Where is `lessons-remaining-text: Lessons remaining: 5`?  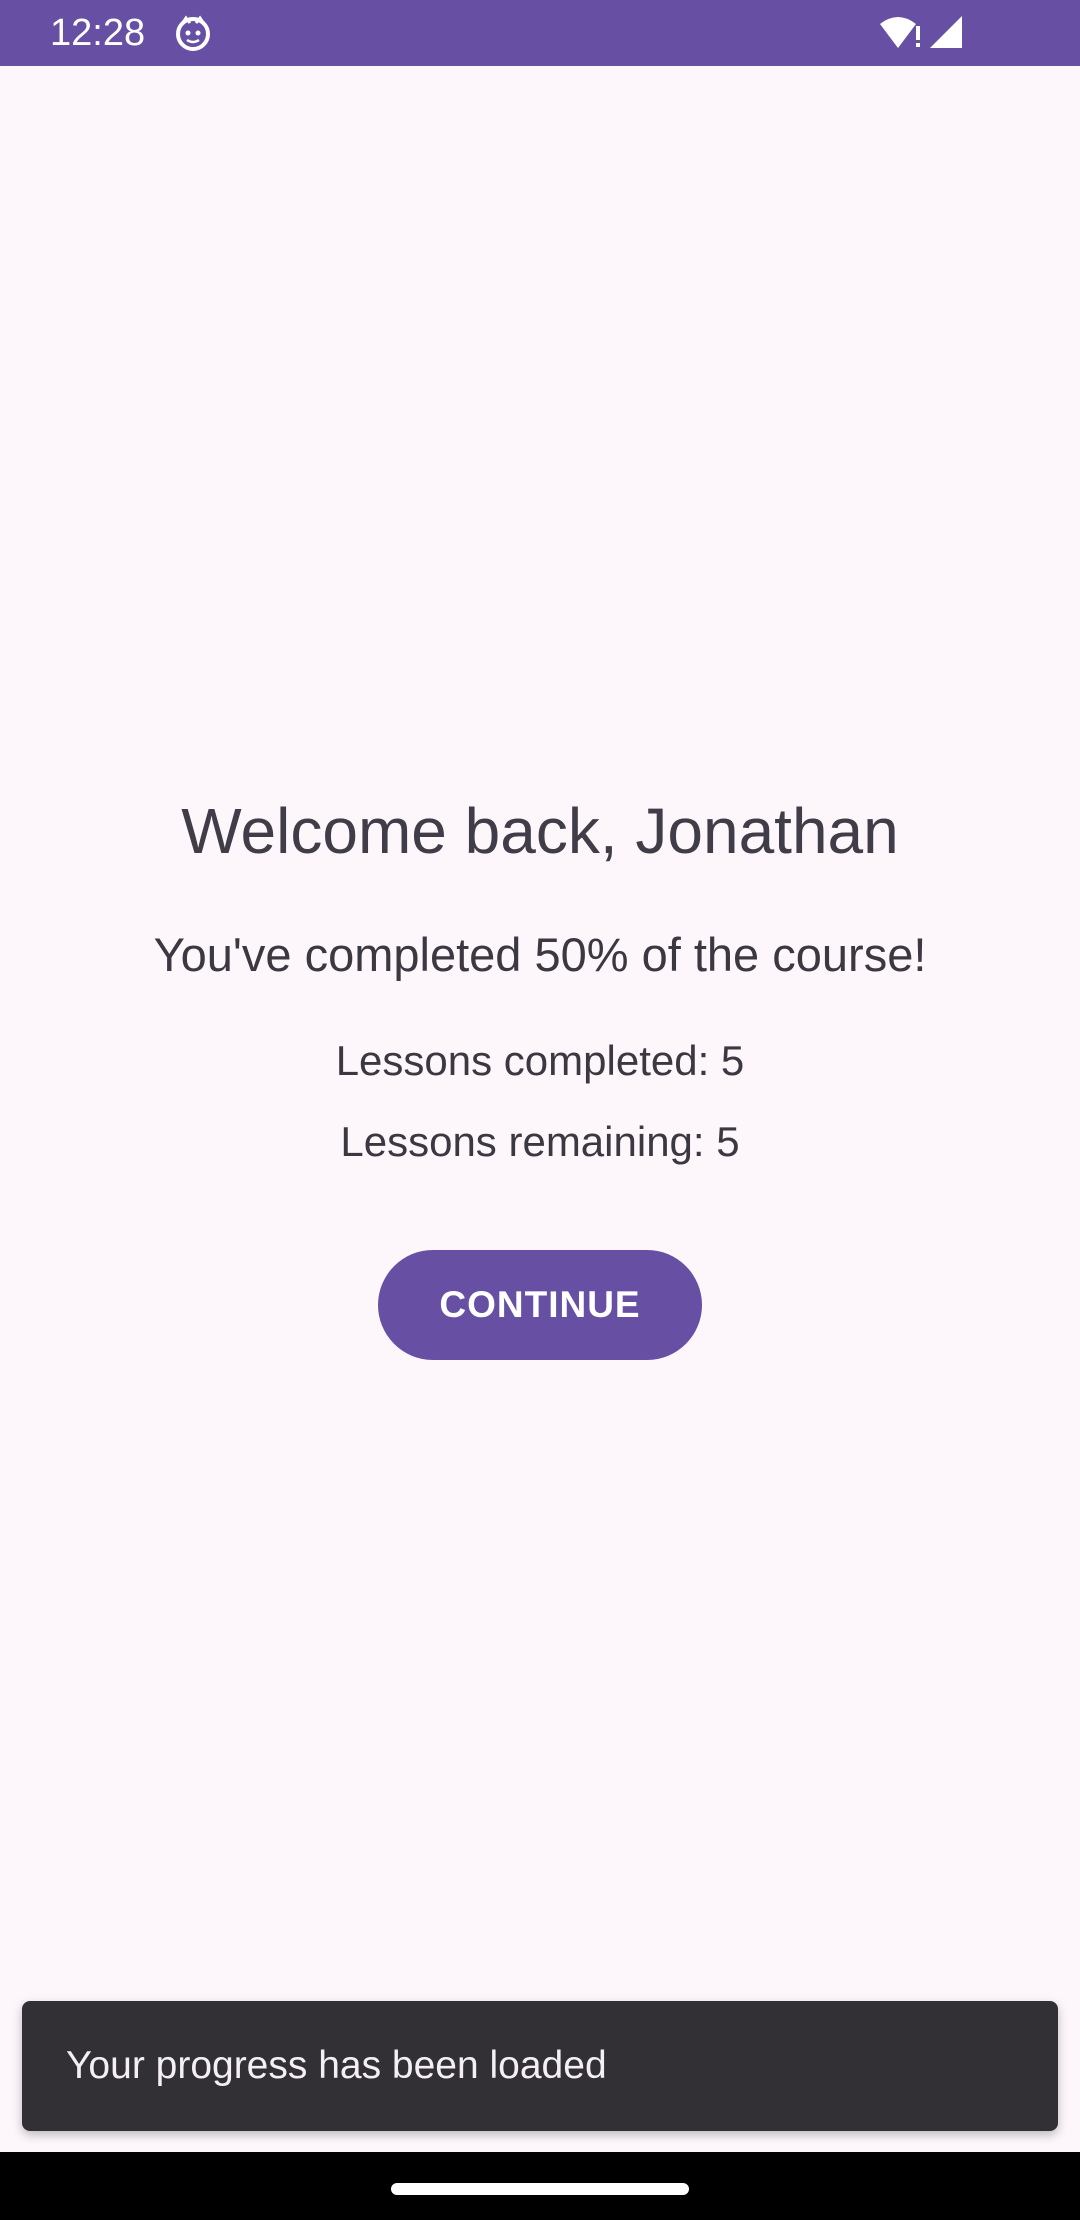
lessons-remaining-text: Lessons remaining: 5 is located at coordinates (540, 1141).